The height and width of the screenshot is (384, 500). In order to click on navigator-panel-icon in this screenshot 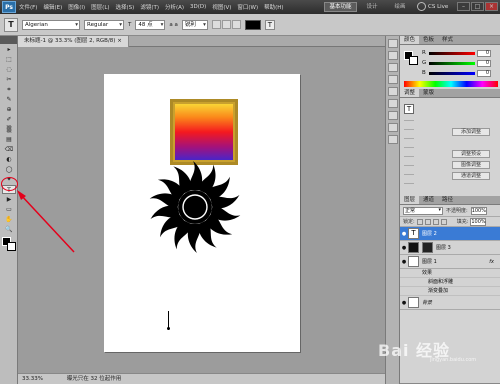, I will do `click(393, 79)`.